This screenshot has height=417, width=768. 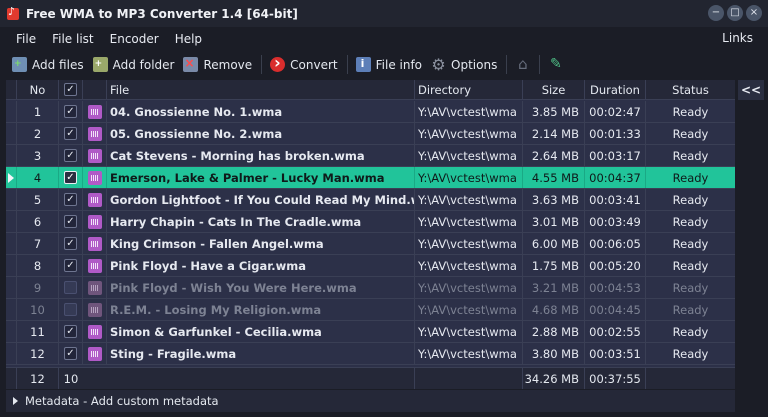 I want to click on menu-encoder: Encoder, so click(x=134, y=39).